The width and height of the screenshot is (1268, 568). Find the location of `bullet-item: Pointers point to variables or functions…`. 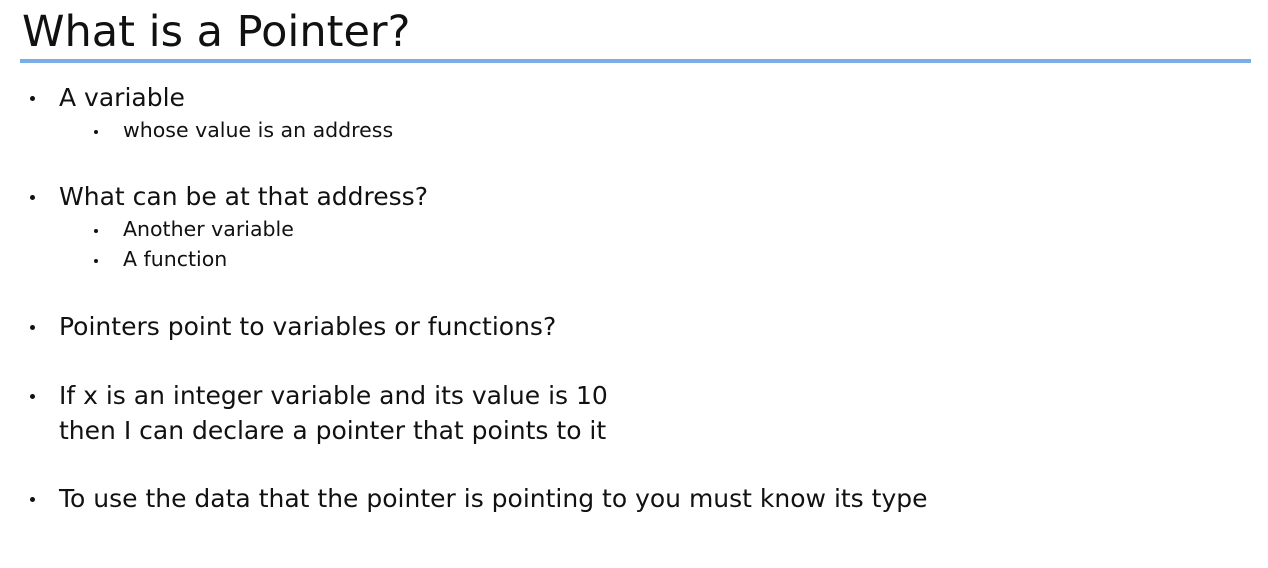

bullet-item: Pointers point to variables or functions… is located at coordinates (308, 326).